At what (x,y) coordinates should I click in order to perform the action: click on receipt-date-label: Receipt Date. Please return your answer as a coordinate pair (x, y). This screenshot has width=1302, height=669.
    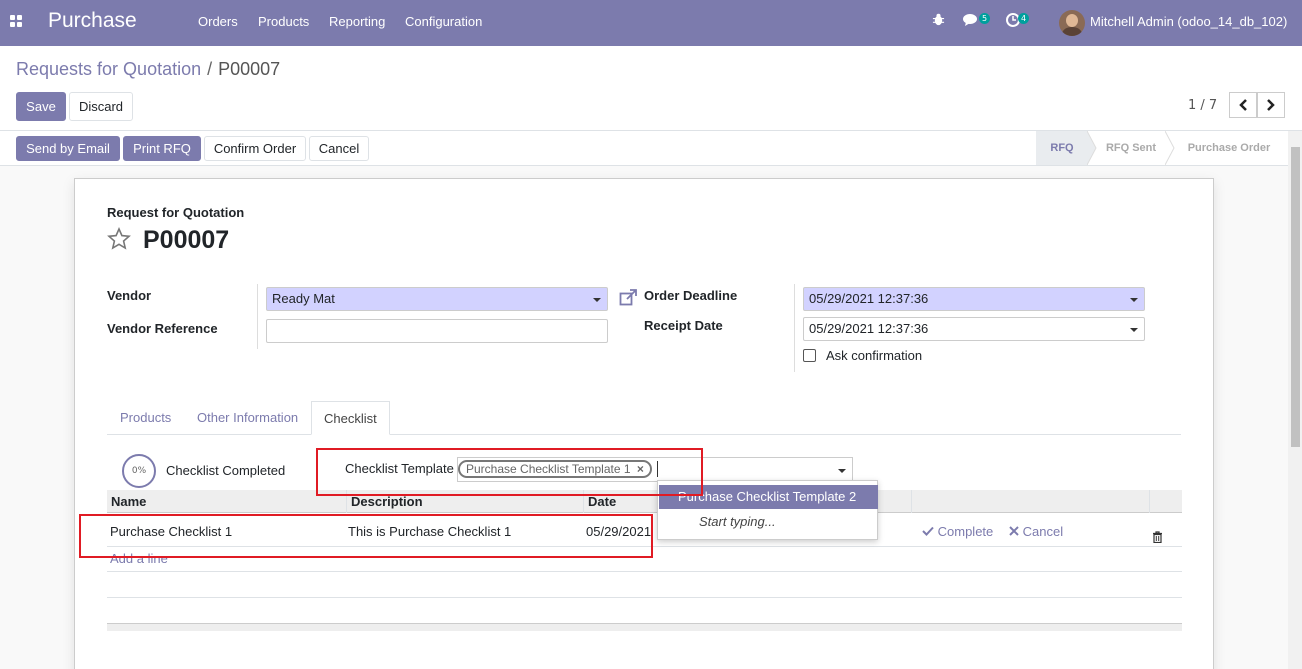
    Looking at the image, I should click on (683, 325).